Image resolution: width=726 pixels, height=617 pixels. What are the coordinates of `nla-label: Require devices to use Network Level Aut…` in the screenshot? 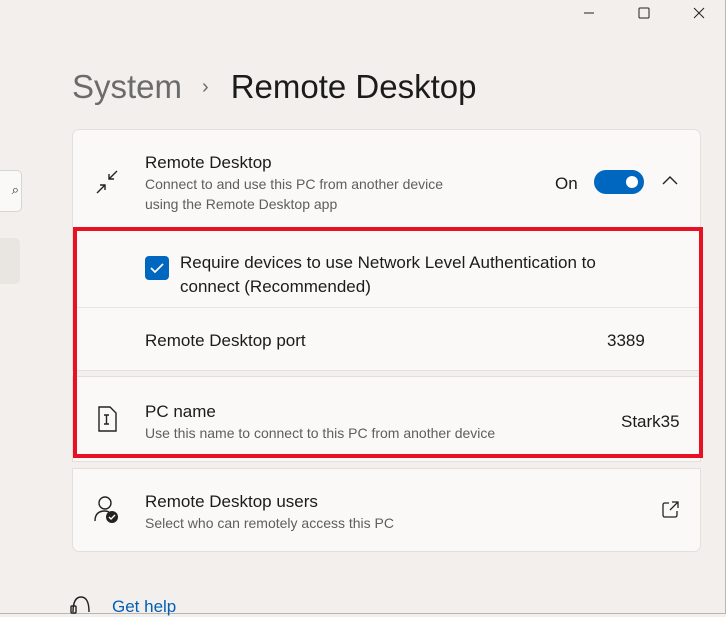 It's located at (405, 275).